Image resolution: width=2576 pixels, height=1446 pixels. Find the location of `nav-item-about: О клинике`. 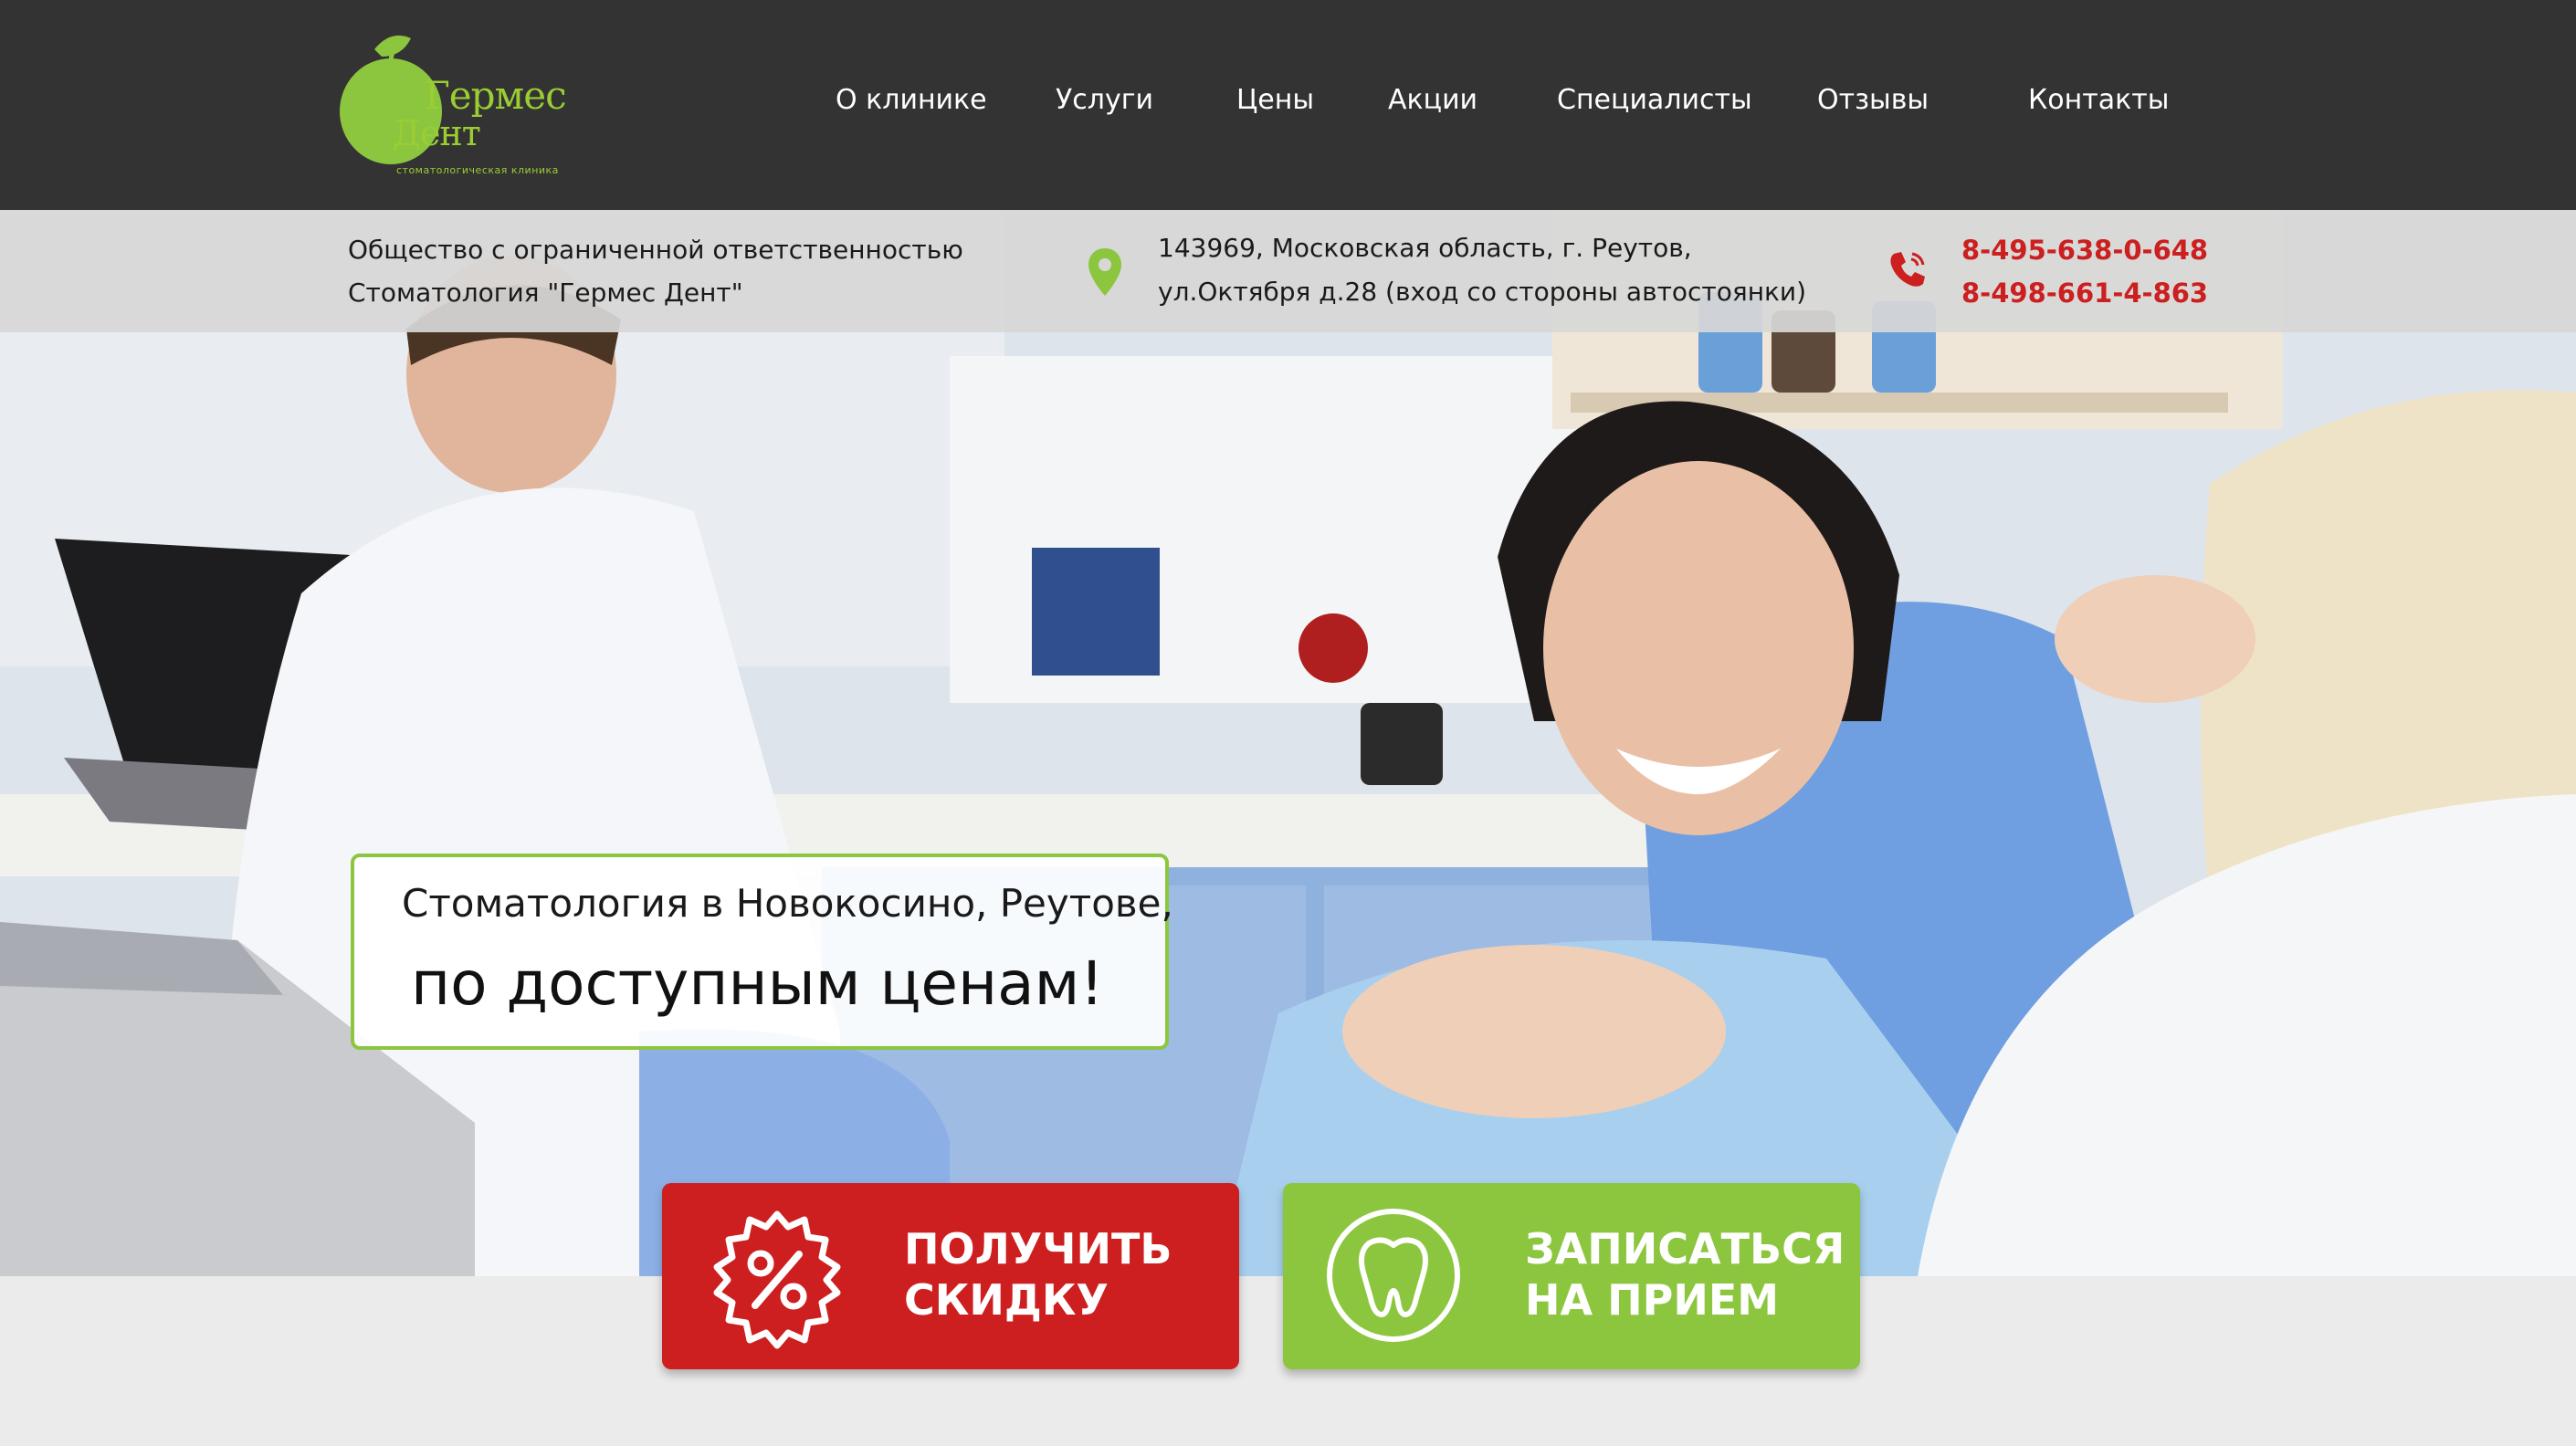

nav-item-about: О клинике is located at coordinates (911, 100).